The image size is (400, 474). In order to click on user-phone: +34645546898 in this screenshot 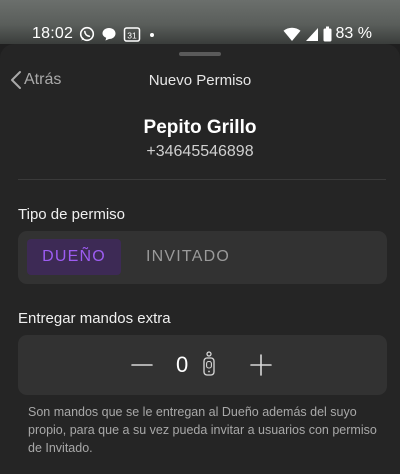, I will do `click(200, 151)`.